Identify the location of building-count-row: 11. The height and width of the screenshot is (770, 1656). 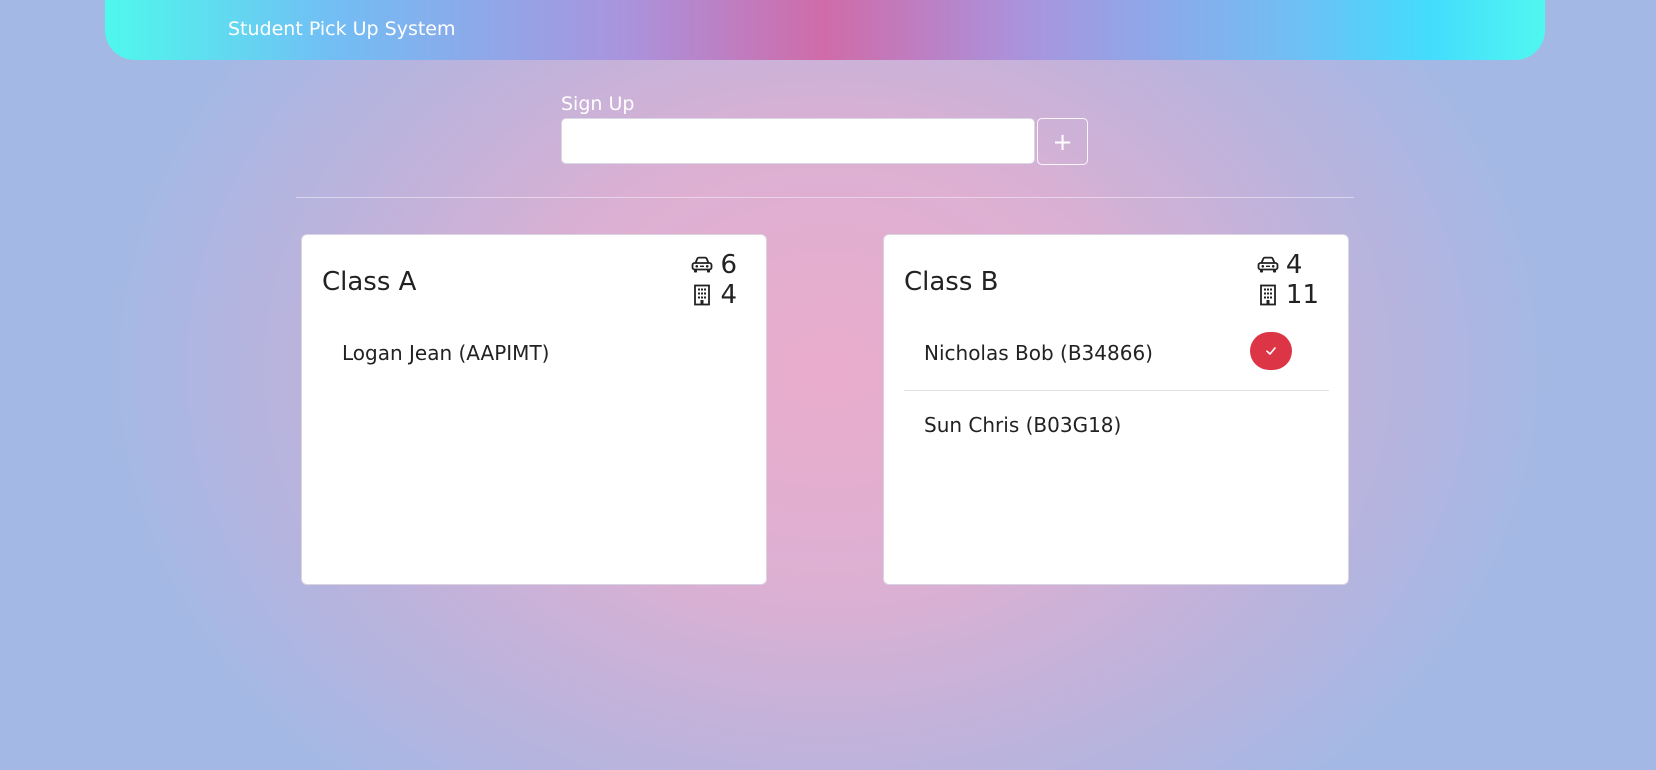
(1287, 295).